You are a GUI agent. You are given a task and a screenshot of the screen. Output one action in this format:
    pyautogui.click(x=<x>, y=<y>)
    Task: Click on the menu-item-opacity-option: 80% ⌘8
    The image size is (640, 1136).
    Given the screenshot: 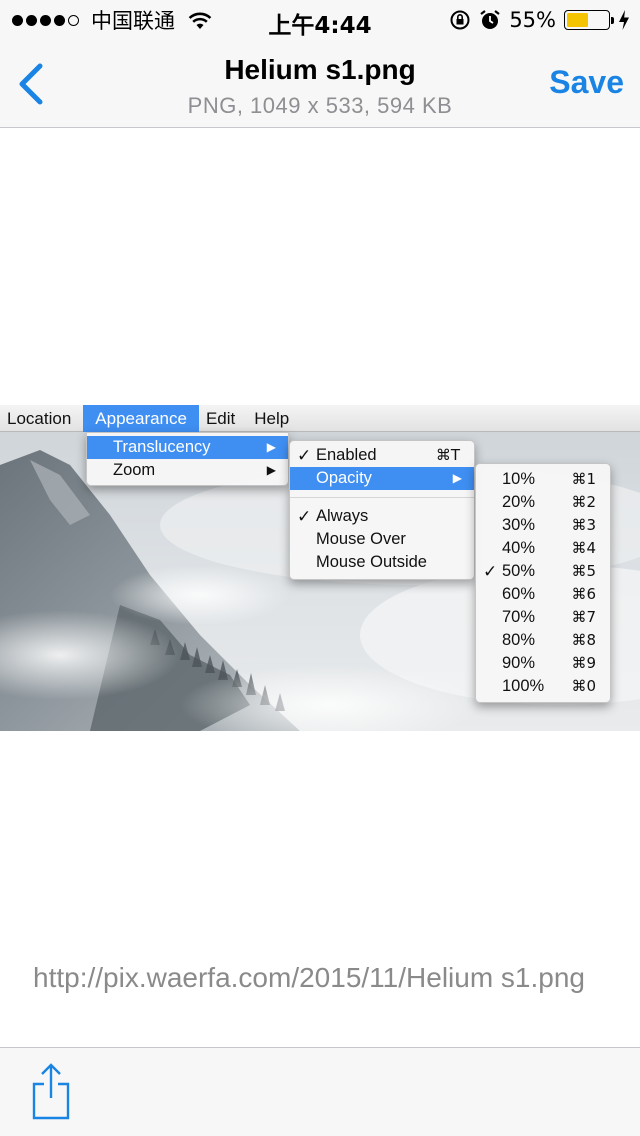 What is the action you would take?
    pyautogui.click(x=543, y=640)
    